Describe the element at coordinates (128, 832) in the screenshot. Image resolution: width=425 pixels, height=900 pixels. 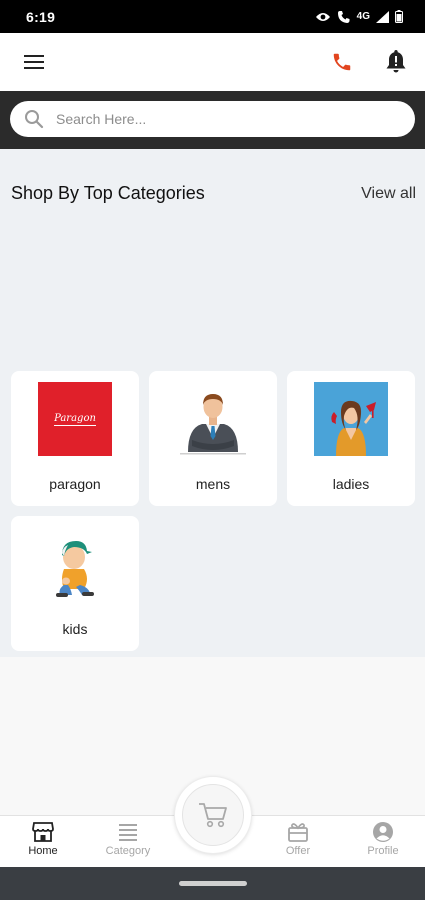
I see `list-icon` at that location.